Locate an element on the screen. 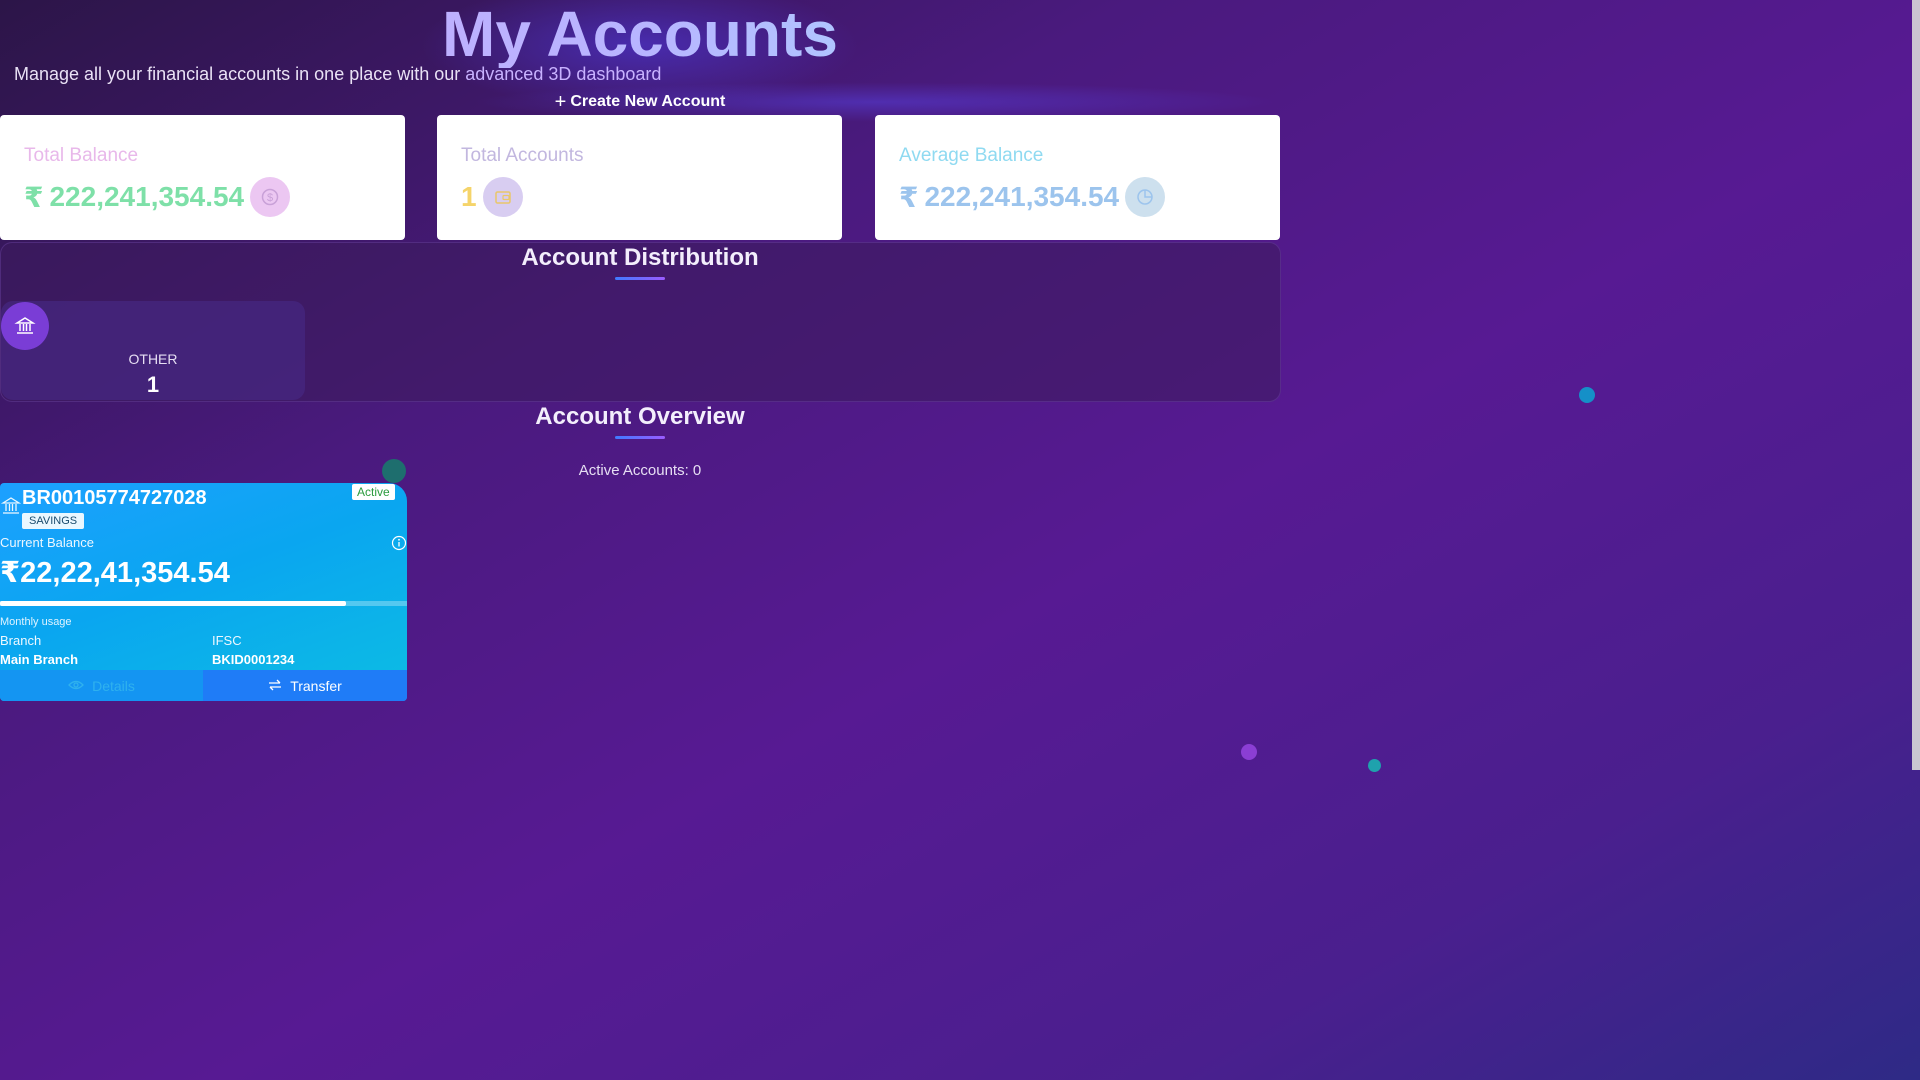 This screenshot has height=1080, width=1920. branch-label: Branch is located at coordinates (21, 640).